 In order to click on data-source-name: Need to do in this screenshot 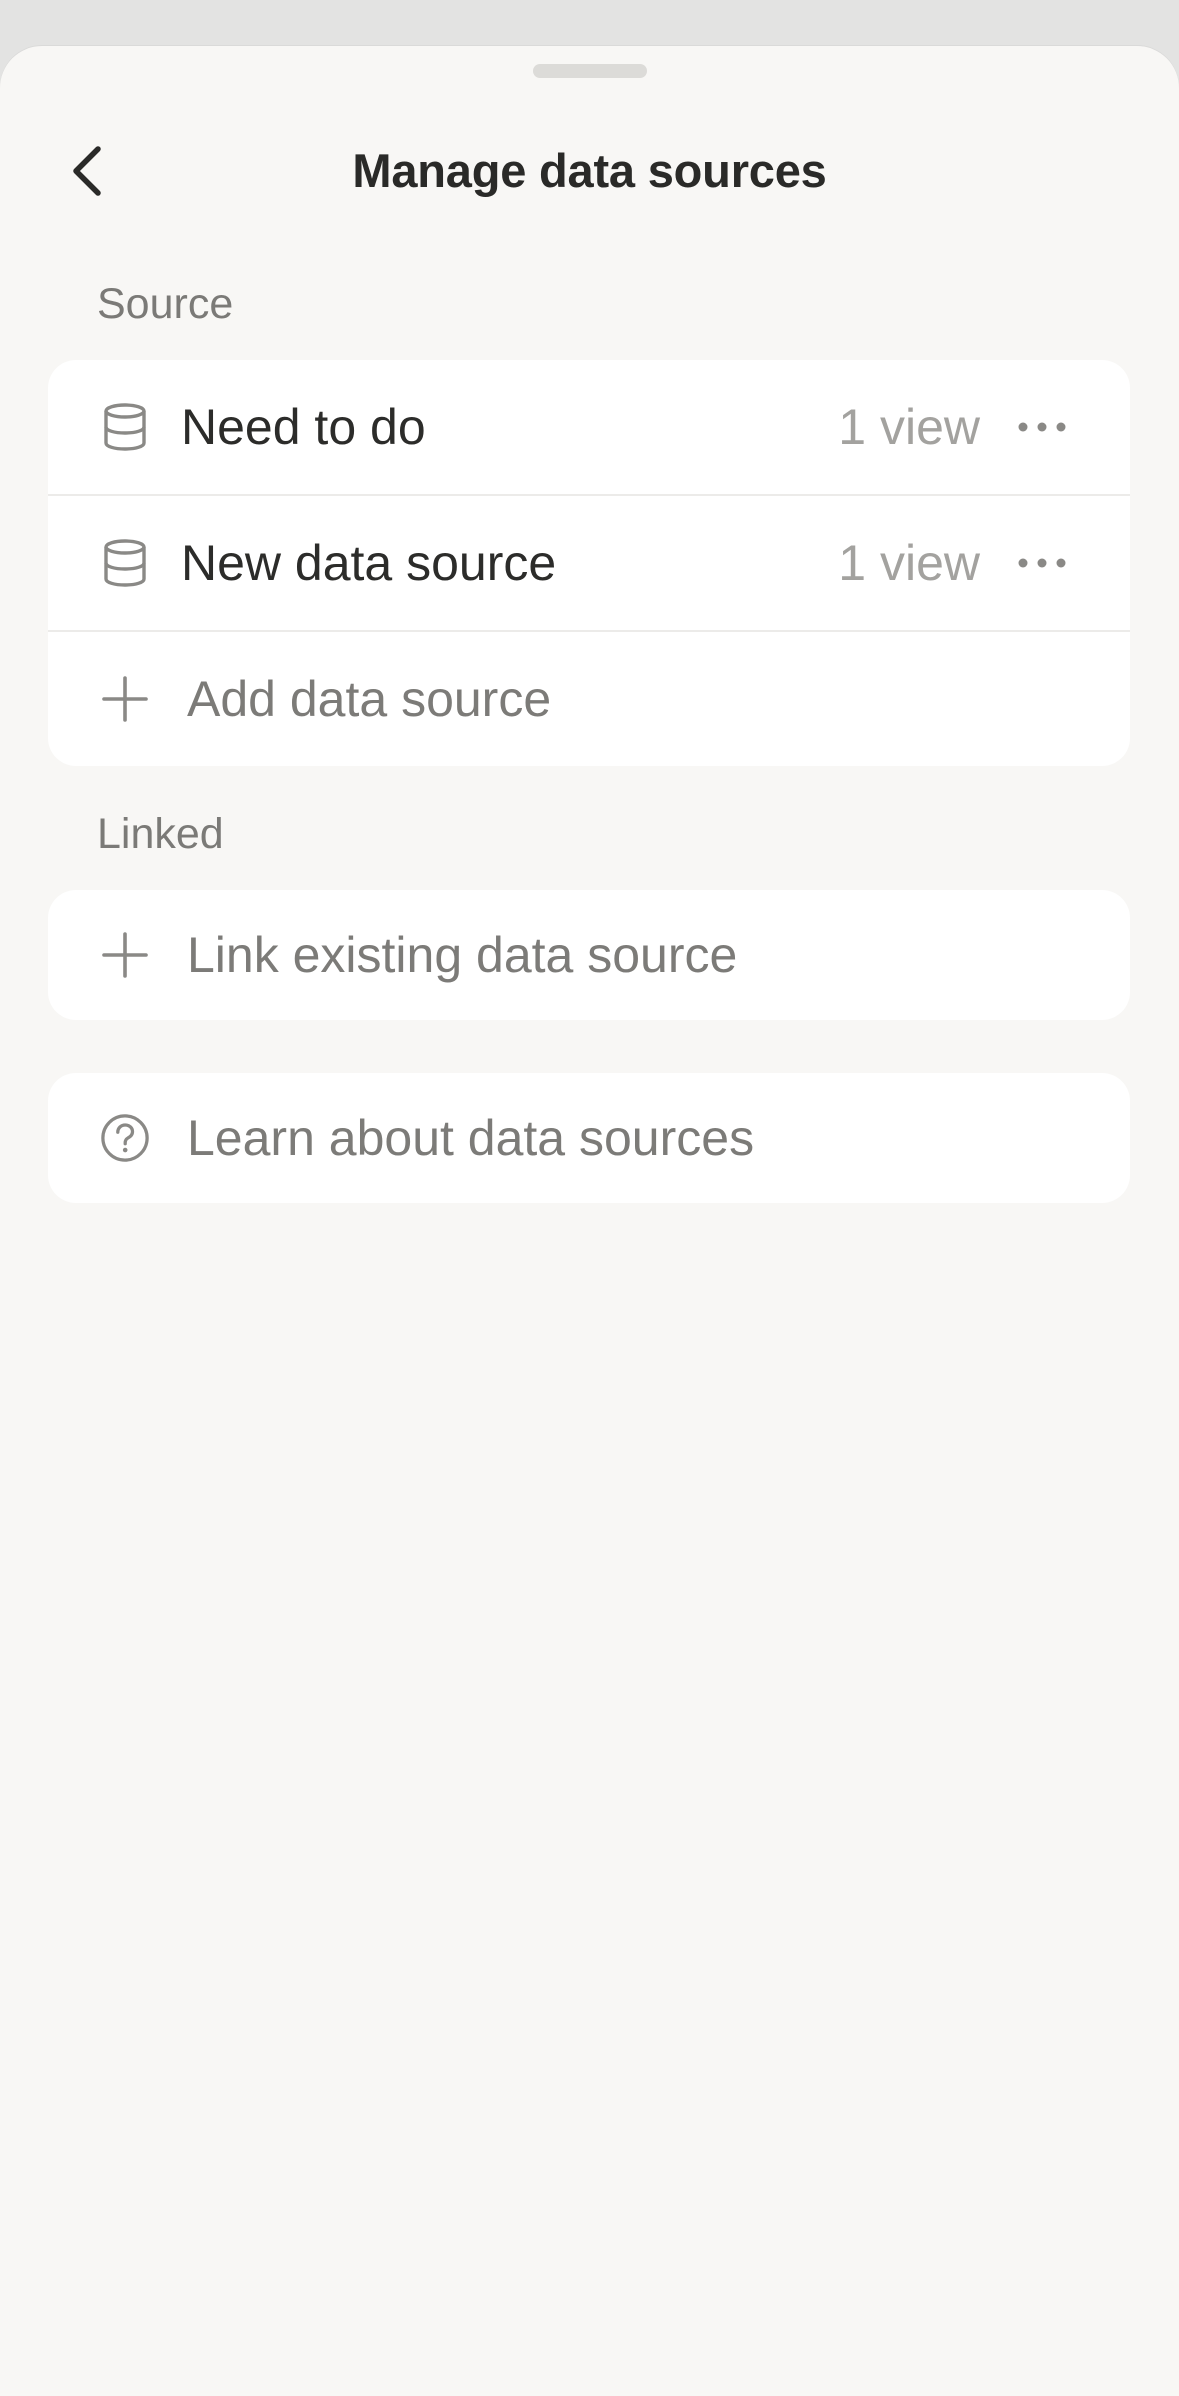, I will do `click(303, 427)`.